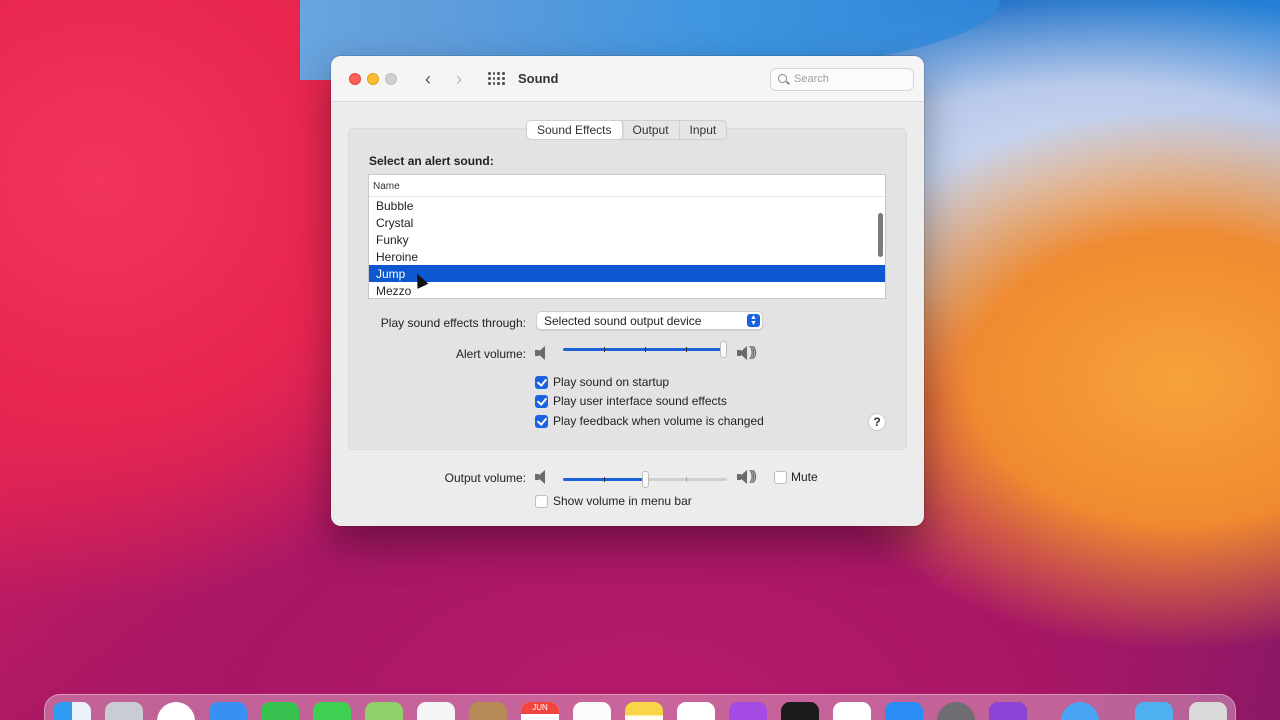 The width and height of the screenshot is (1280, 720). I want to click on alert-volume-label: Alert volume:, so click(490, 354).